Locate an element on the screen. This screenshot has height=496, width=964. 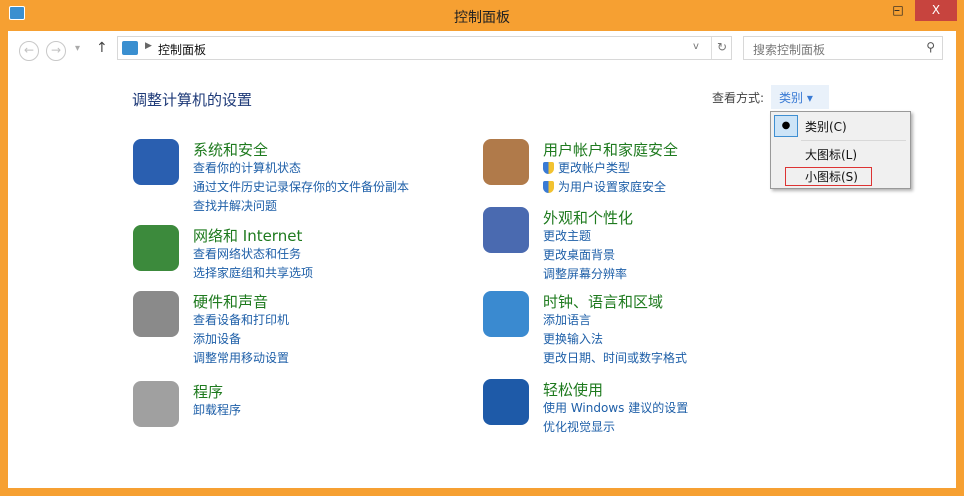
user-accounts-icon is located at coordinates (506, 162).